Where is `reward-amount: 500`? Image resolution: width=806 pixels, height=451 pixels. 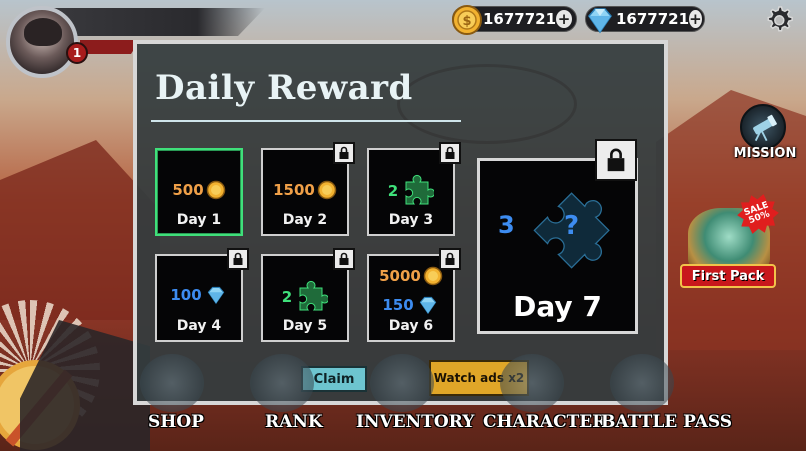
reward-amount: 500 is located at coordinates (188, 190).